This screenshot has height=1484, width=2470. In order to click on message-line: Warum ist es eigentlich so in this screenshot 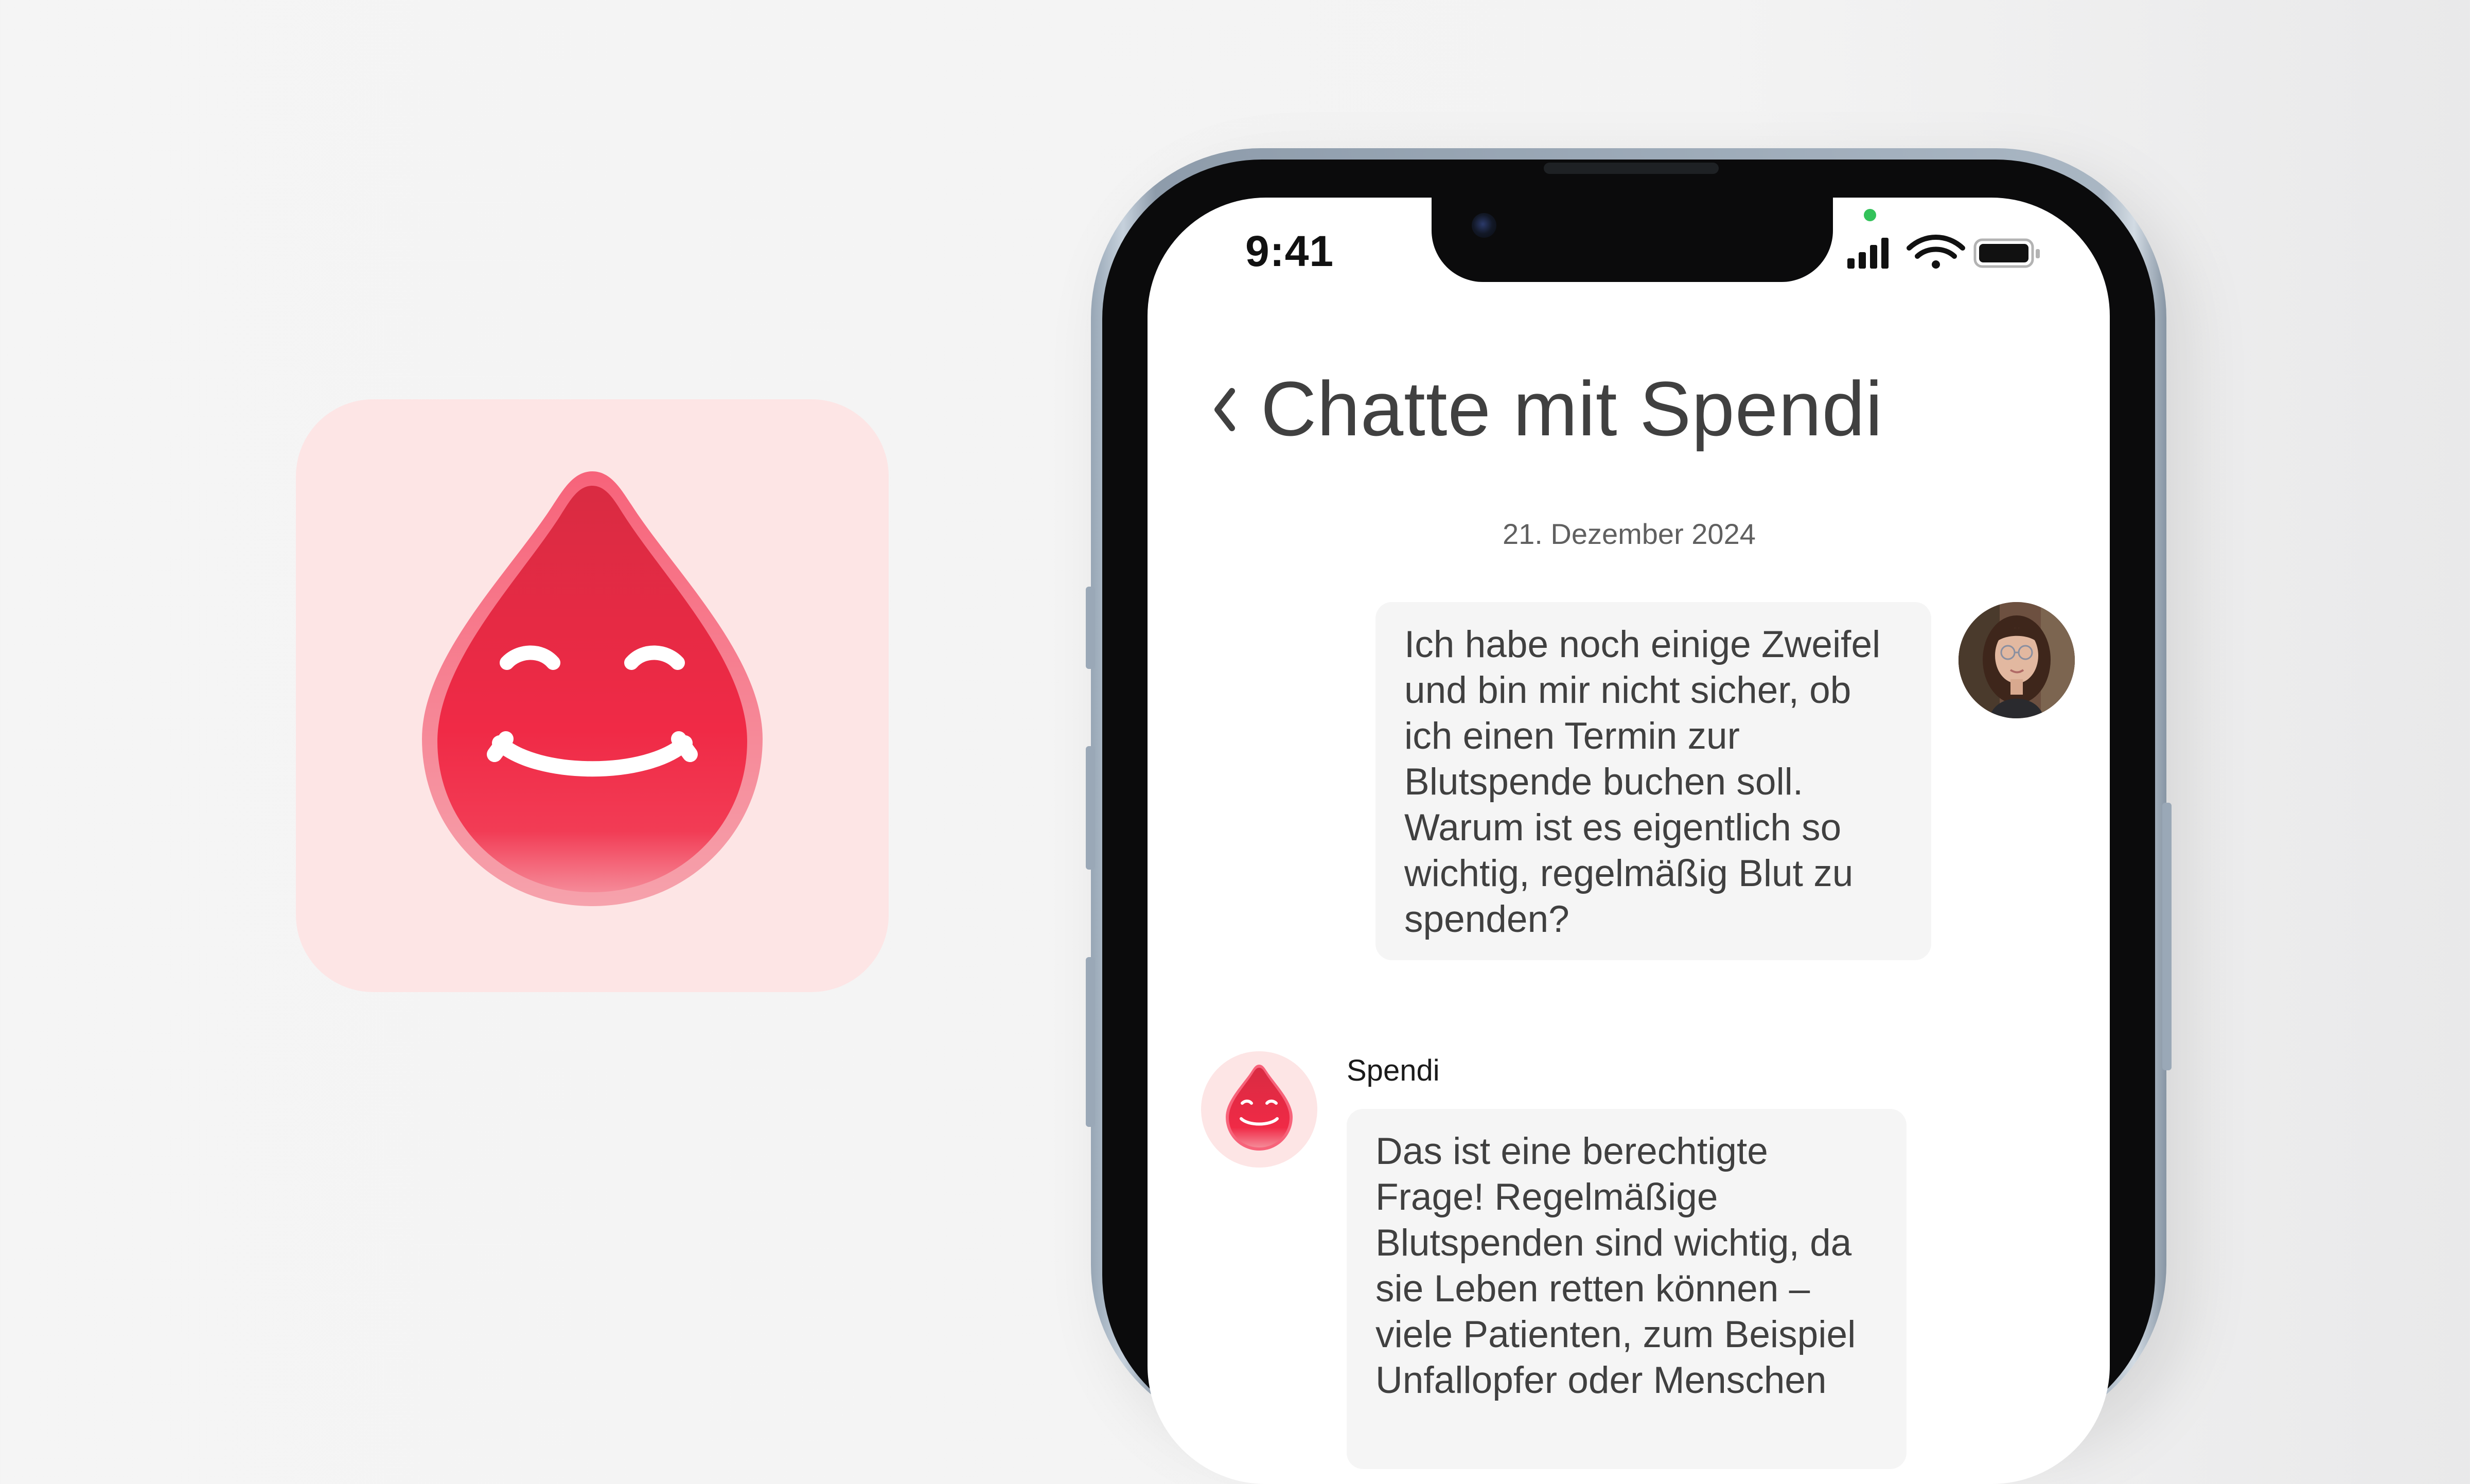, I will do `click(1623, 828)`.